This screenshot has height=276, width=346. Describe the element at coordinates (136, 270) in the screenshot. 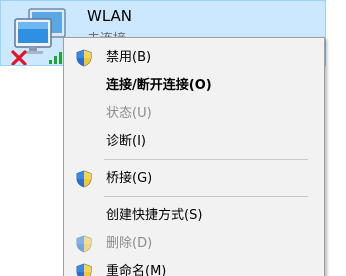

I see `menu-item-label: 重命名(M)` at that location.